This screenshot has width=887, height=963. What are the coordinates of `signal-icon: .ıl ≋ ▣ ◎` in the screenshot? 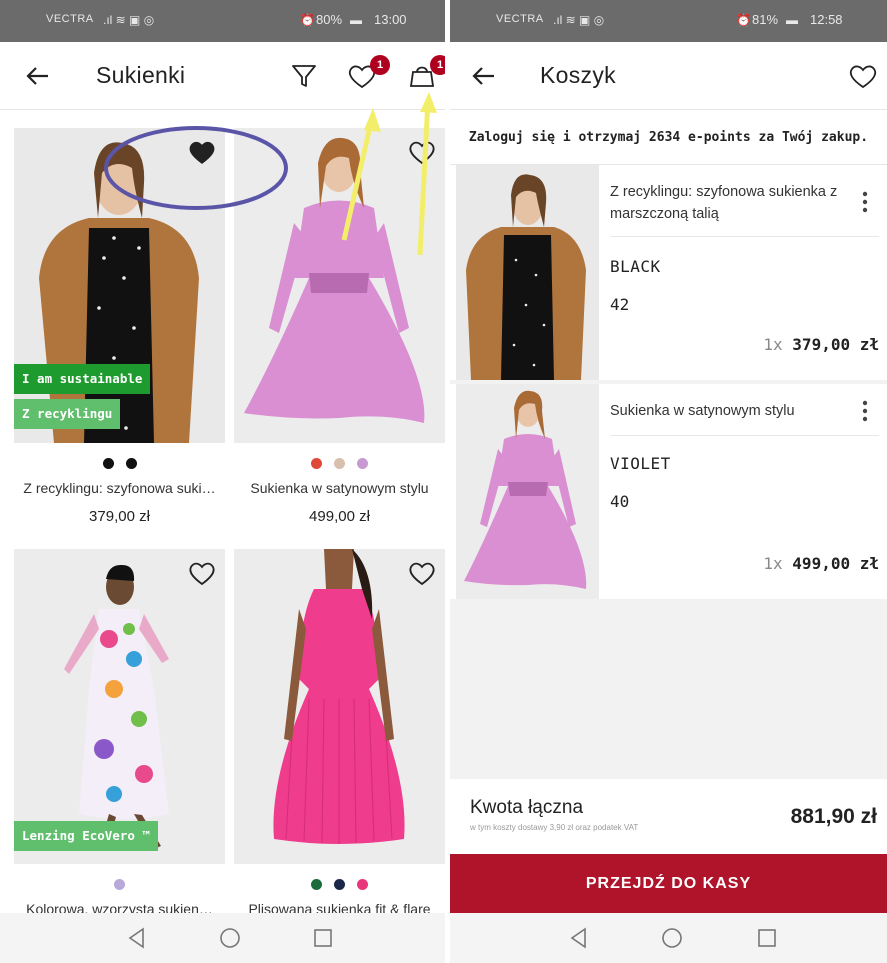 It's located at (579, 20).